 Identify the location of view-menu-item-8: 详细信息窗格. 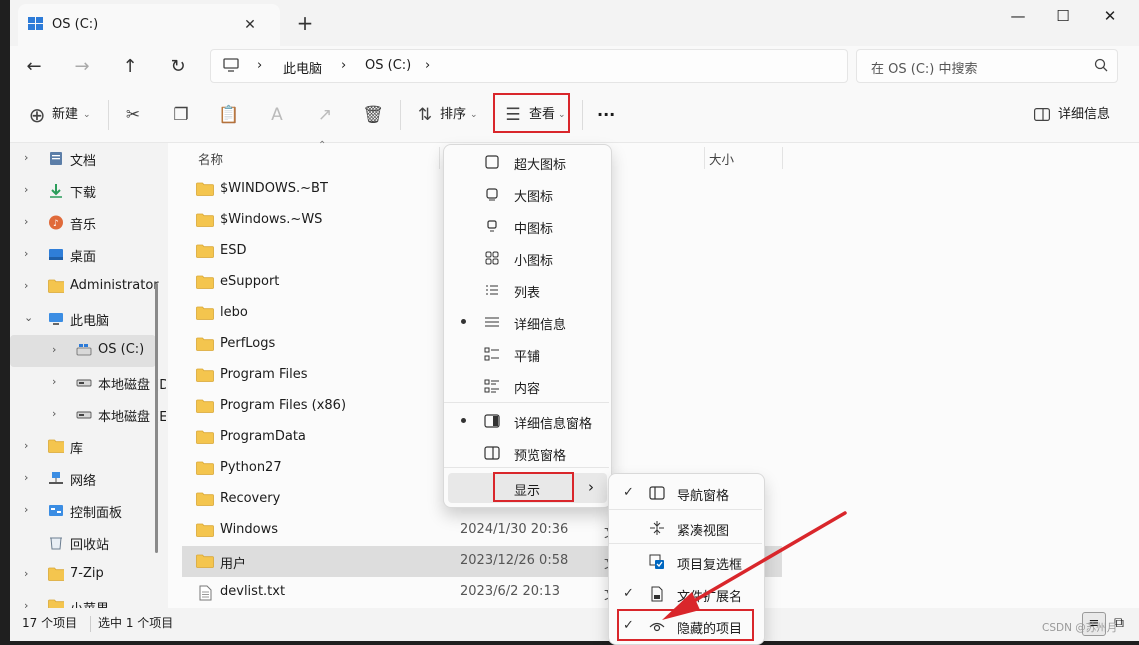
(527, 421).